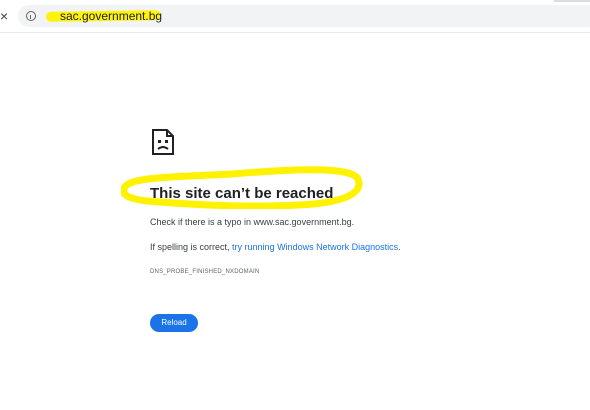 This screenshot has width=590, height=410. What do you see at coordinates (31, 16) in the screenshot?
I see `info-icon` at bounding box center [31, 16].